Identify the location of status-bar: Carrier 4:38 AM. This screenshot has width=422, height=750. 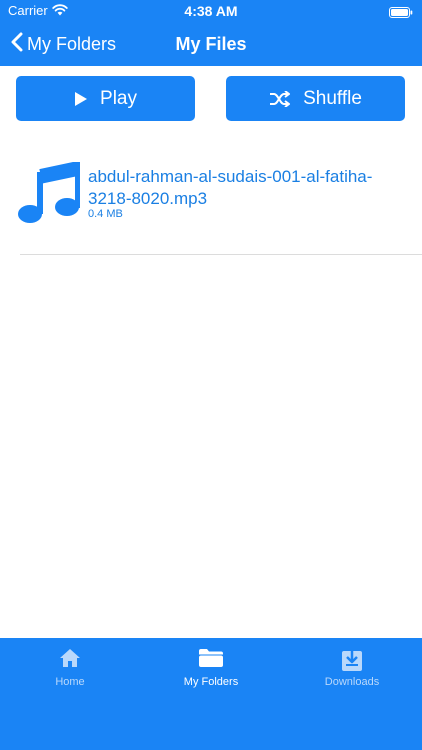
(211, 11).